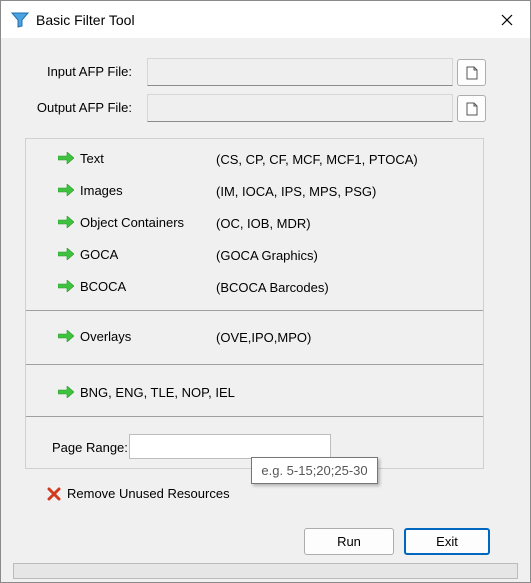 Image resolution: width=531 pixels, height=583 pixels. What do you see at coordinates (264, 337) in the screenshot?
I see `option-overlays-desc: (OVE,IPO,MPO)` at bounding box center [264, 337].